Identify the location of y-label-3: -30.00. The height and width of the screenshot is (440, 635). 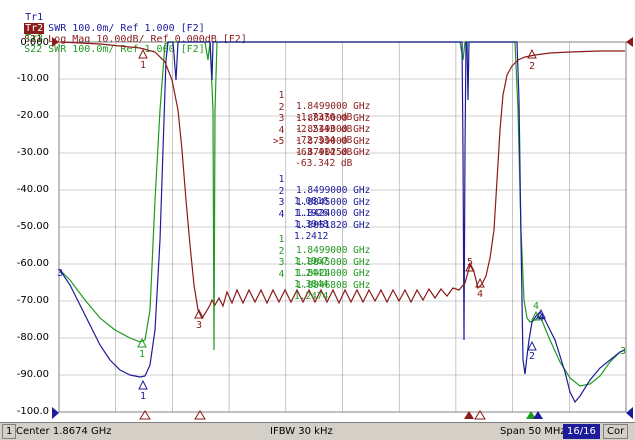
(33, 152).